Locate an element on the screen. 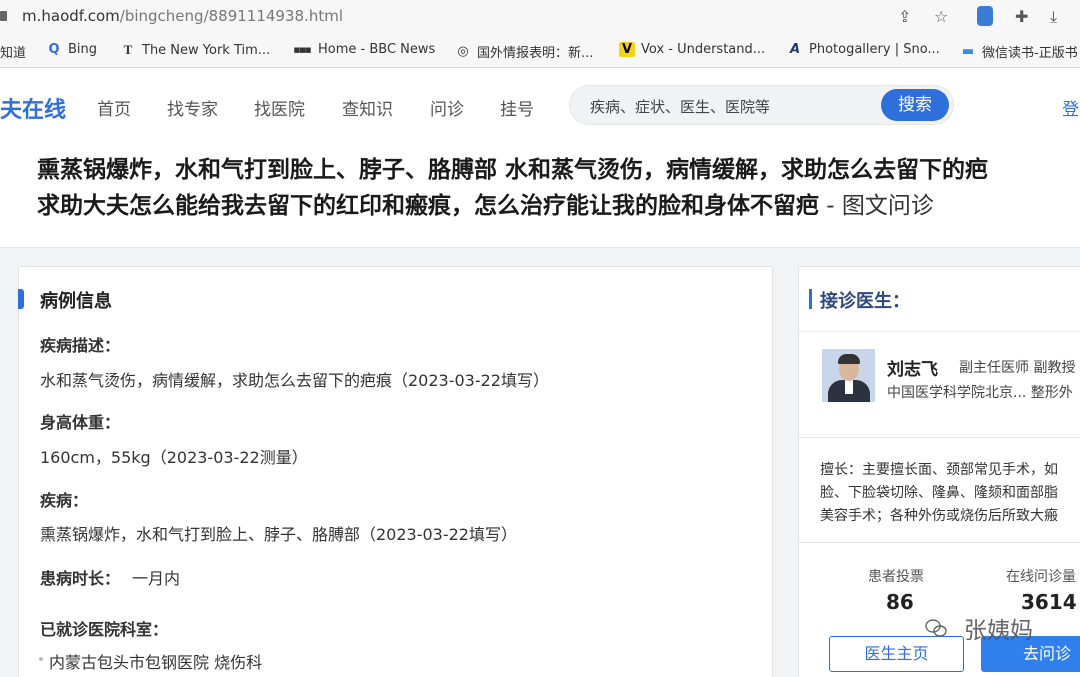  height-weight-label: 身高体重： is located at coordinates (80, 422).